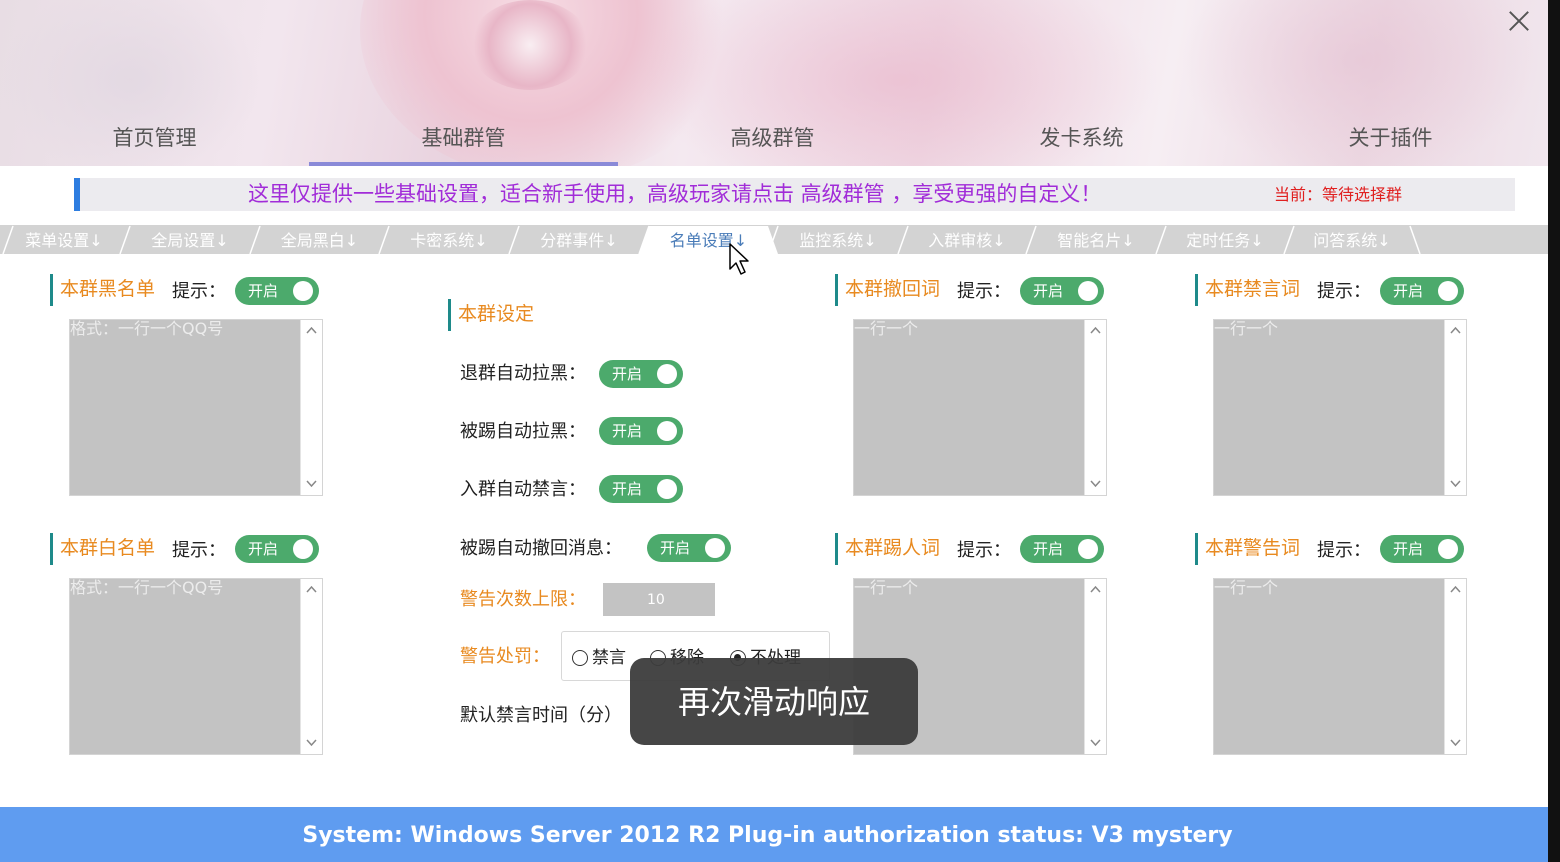 This screenshot has height=862, width=1560. I want to click on textarea-placeholder: 一行一个, so click(886, 587).